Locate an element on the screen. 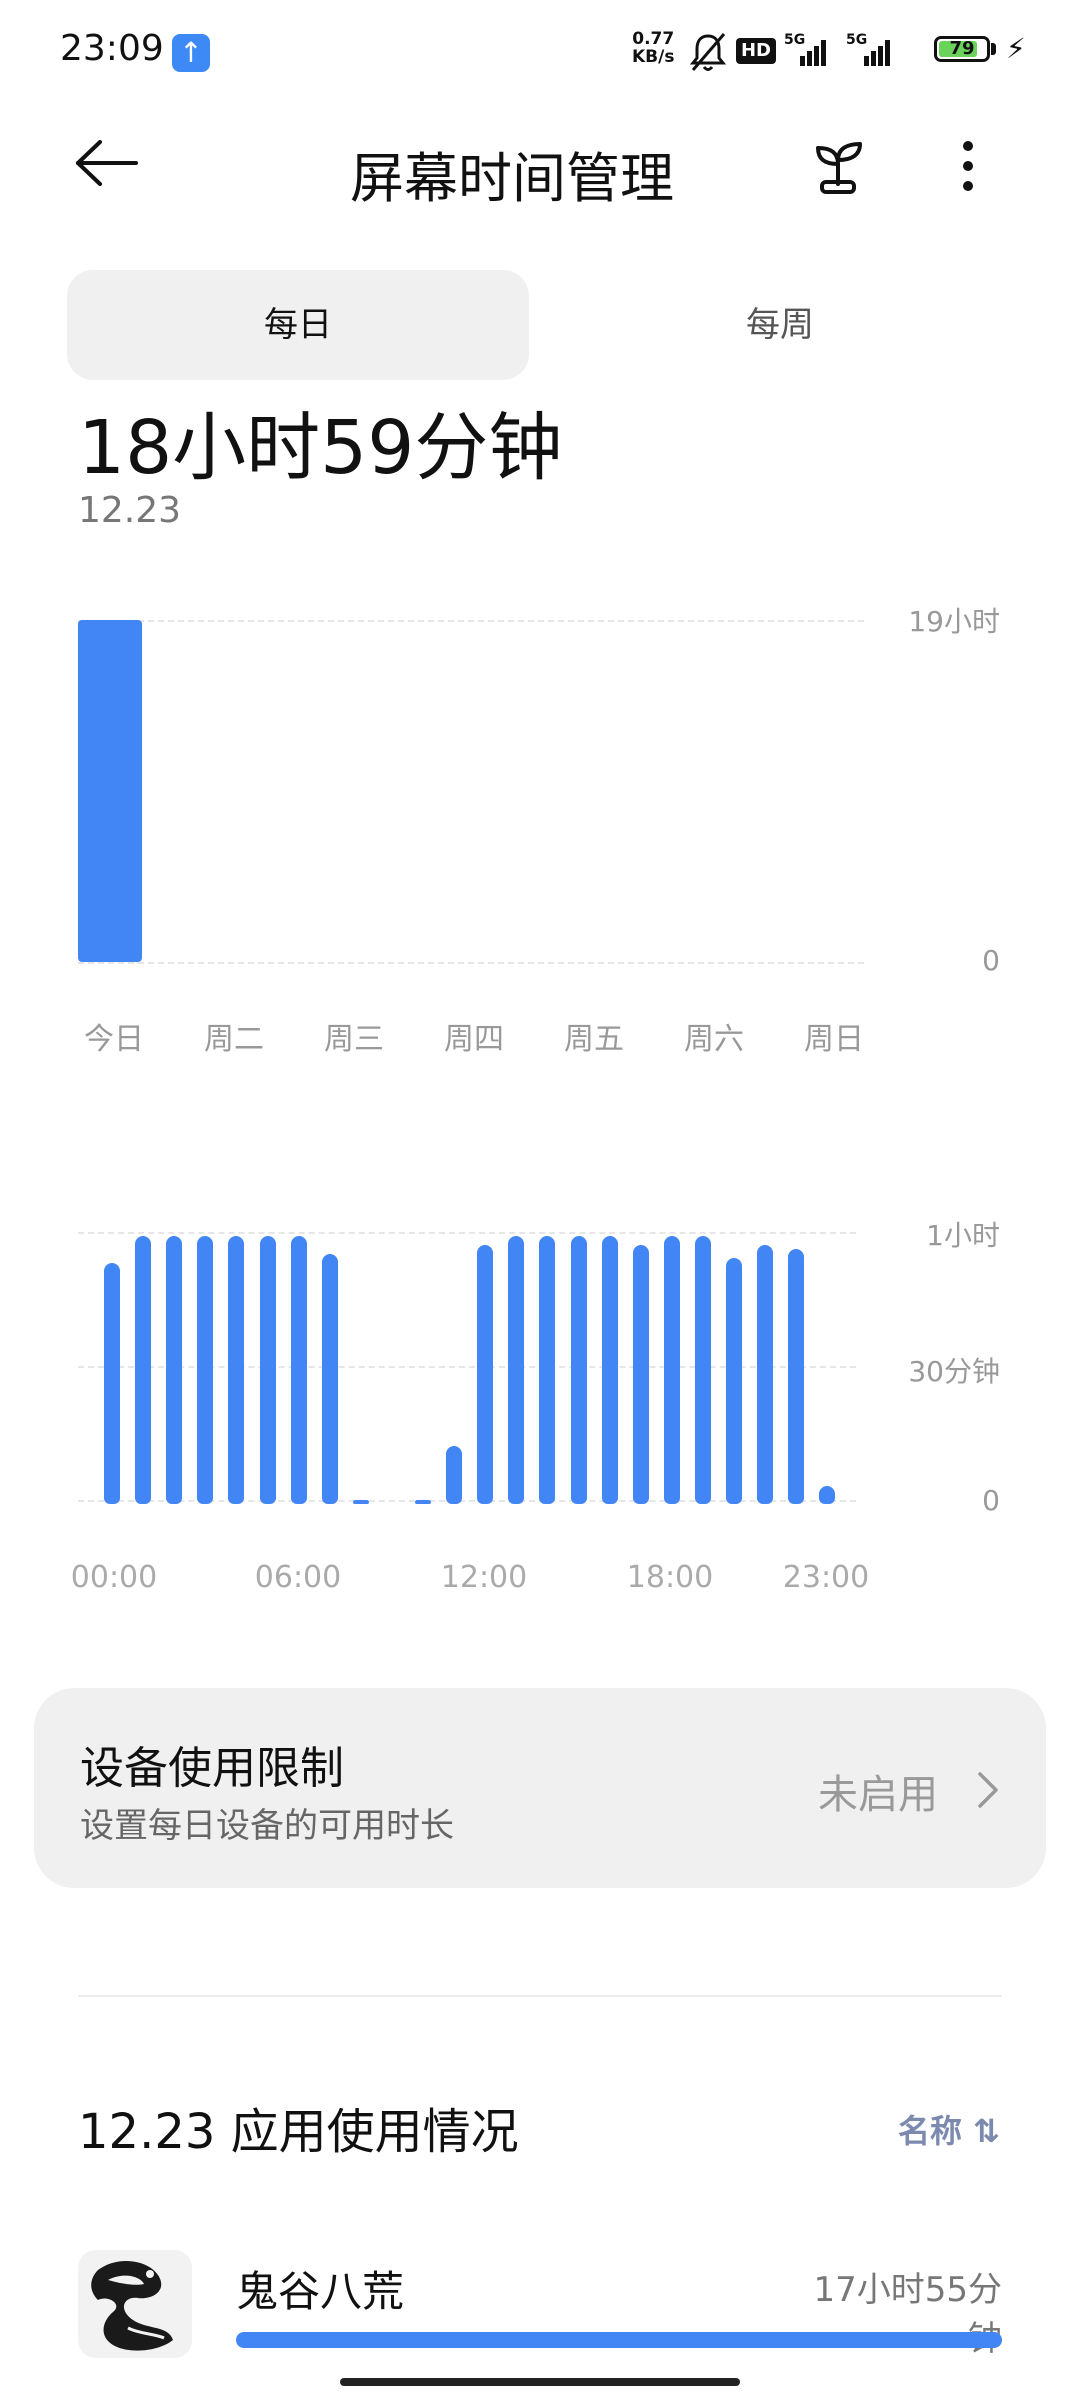 The width and height of the screenshot is (1080, 2401). dragon-logo is located at coordinates (135, 2304).